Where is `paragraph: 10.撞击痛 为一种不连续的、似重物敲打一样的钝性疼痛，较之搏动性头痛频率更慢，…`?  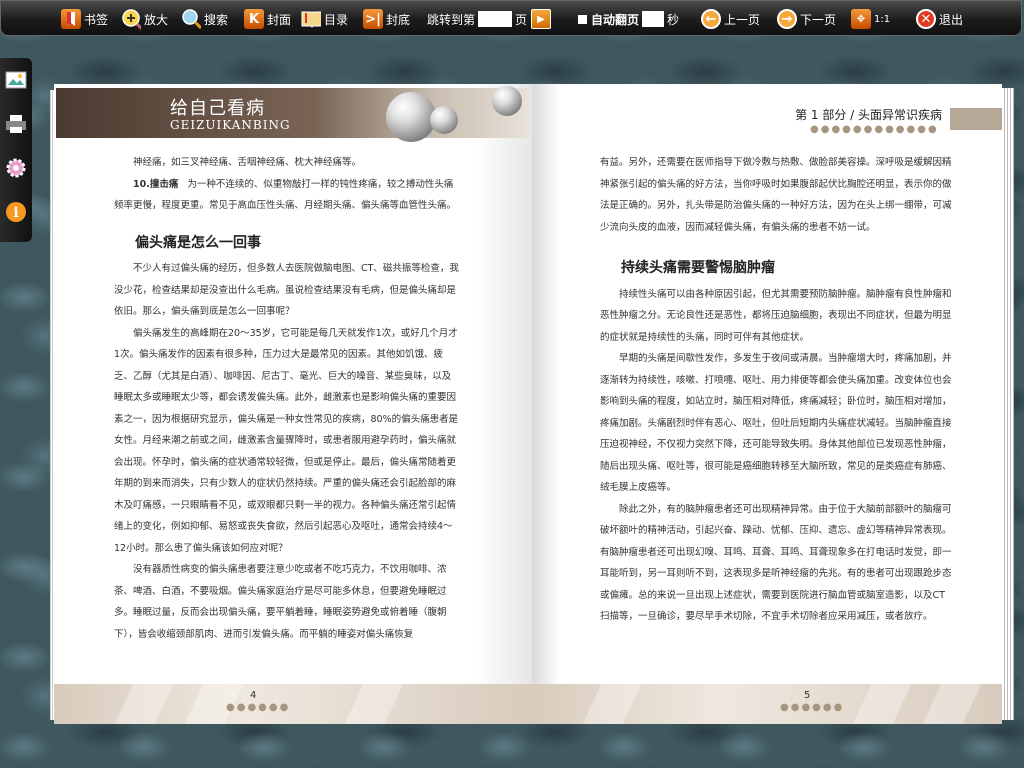
paragraph: 10.撞击痛 为一种不连续的、似重物敲打一样的钝性疼痛，较之搏动性头痛频率更慢，… is located at coordinates (285, 195).